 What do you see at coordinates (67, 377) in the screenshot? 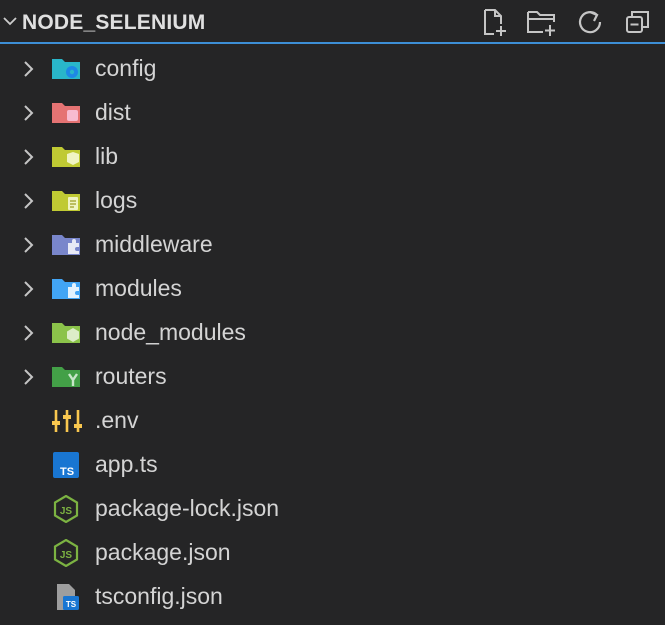
I see `routers-folder-icon` at bounding box center [67, 377].